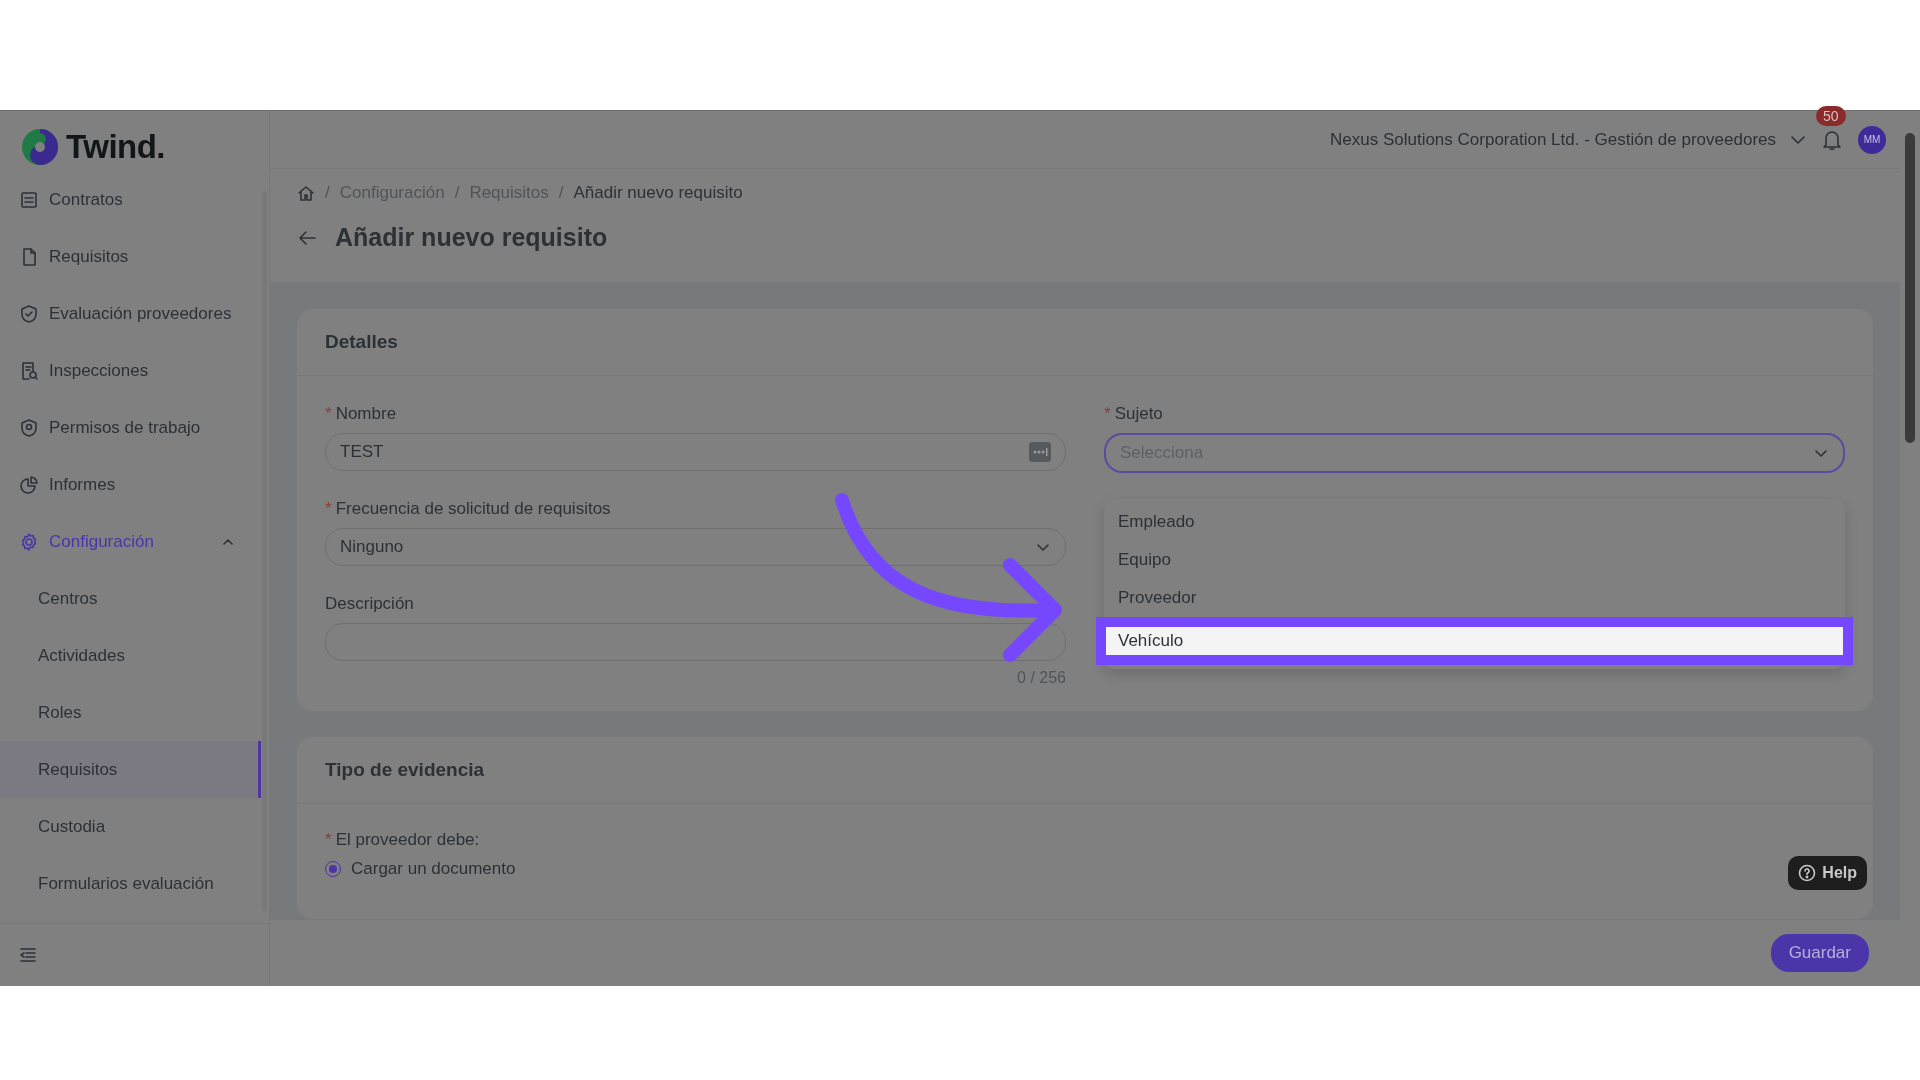 The height and width of the screenshot is (1080, 1920). I want to click on save-button: Guardar, so click(1819, 953).